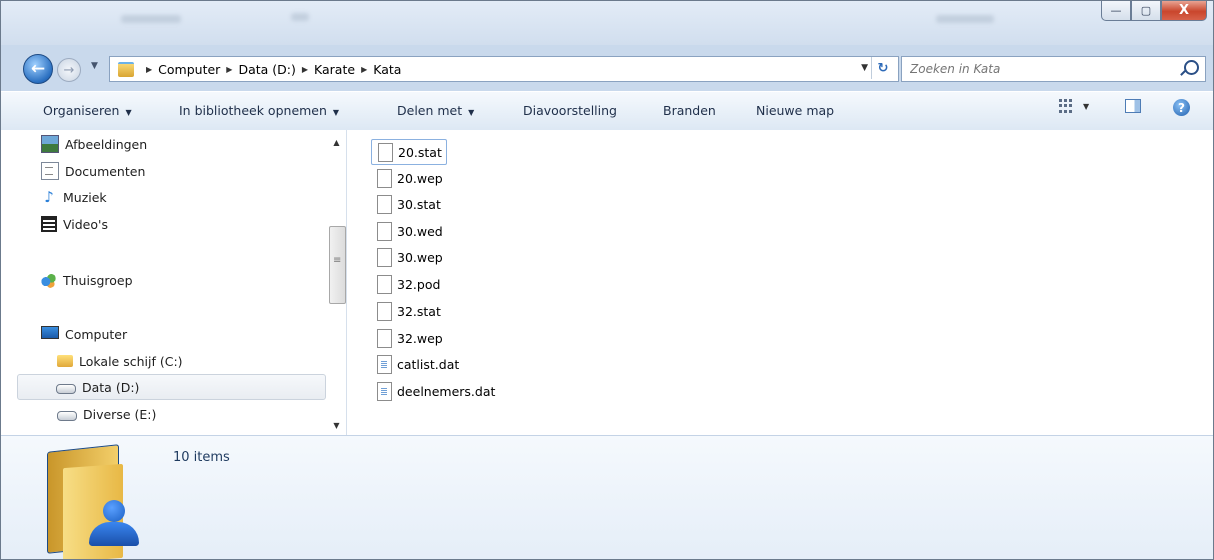 This screenshot has width=1214, height=560. I want to click on file-item: 20.wep, so click(407, 178).